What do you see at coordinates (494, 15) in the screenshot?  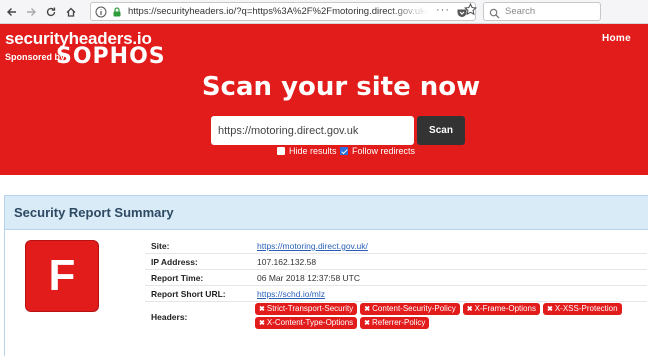 I see `search-icon` at bounding box center [494, 15].